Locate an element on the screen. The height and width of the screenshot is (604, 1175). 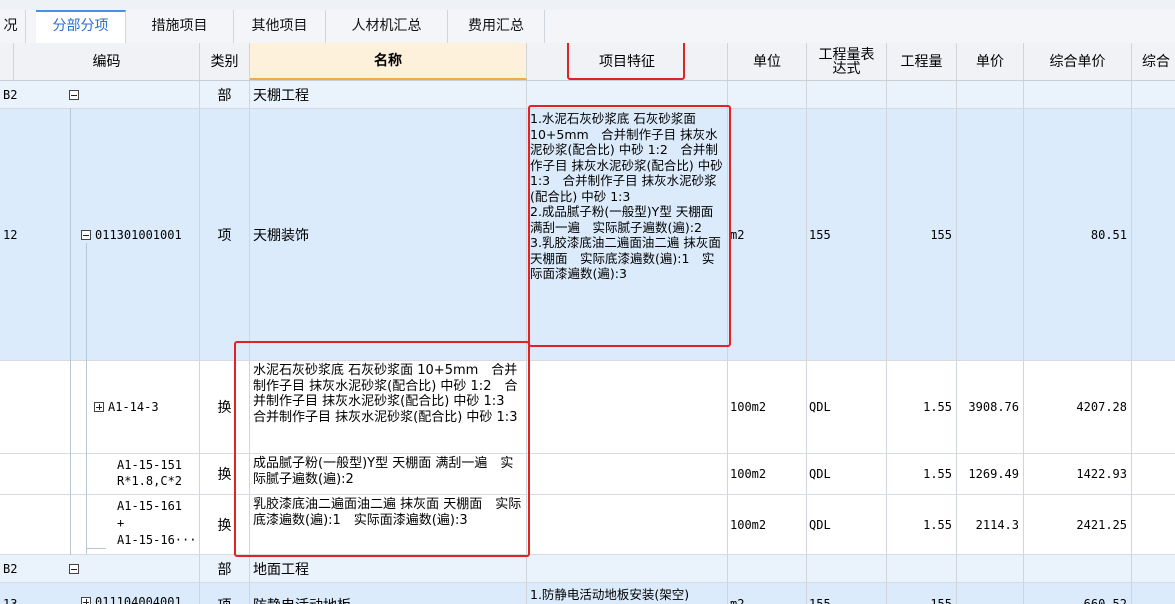
header-quantity: 工程量 is located at coordinates (922, 61).